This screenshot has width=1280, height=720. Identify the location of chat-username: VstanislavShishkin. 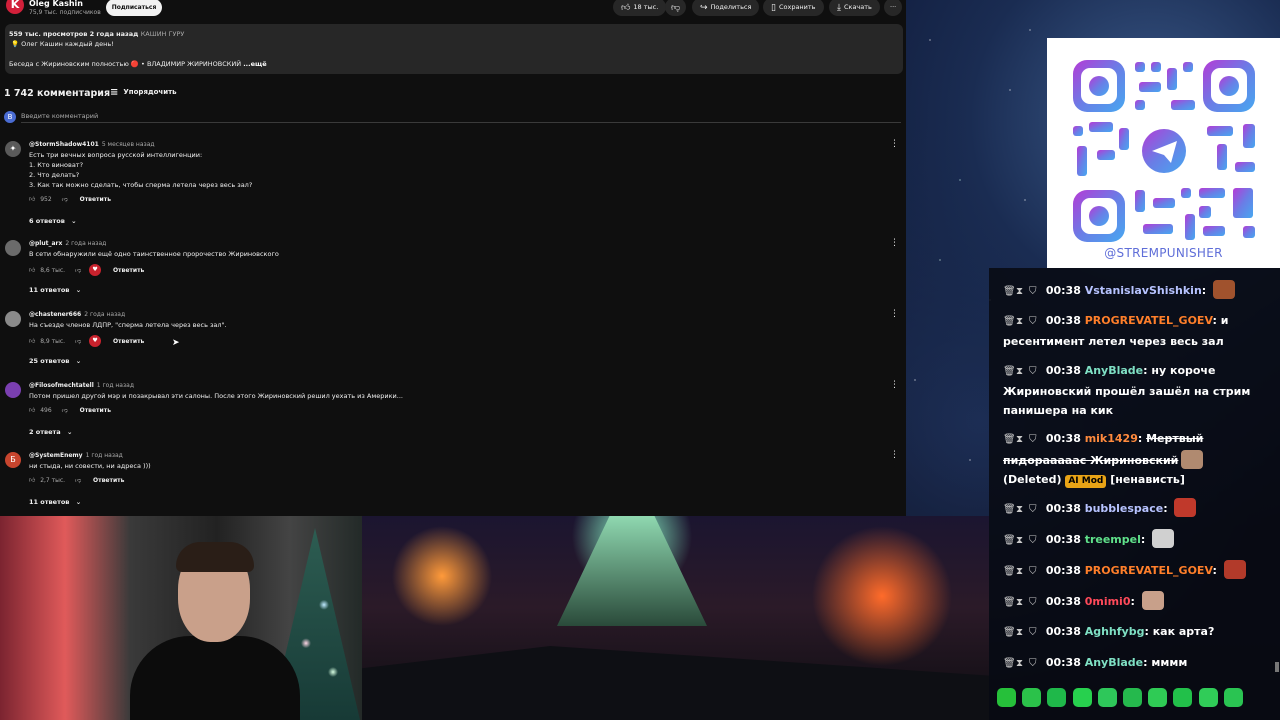
(1143, 290).